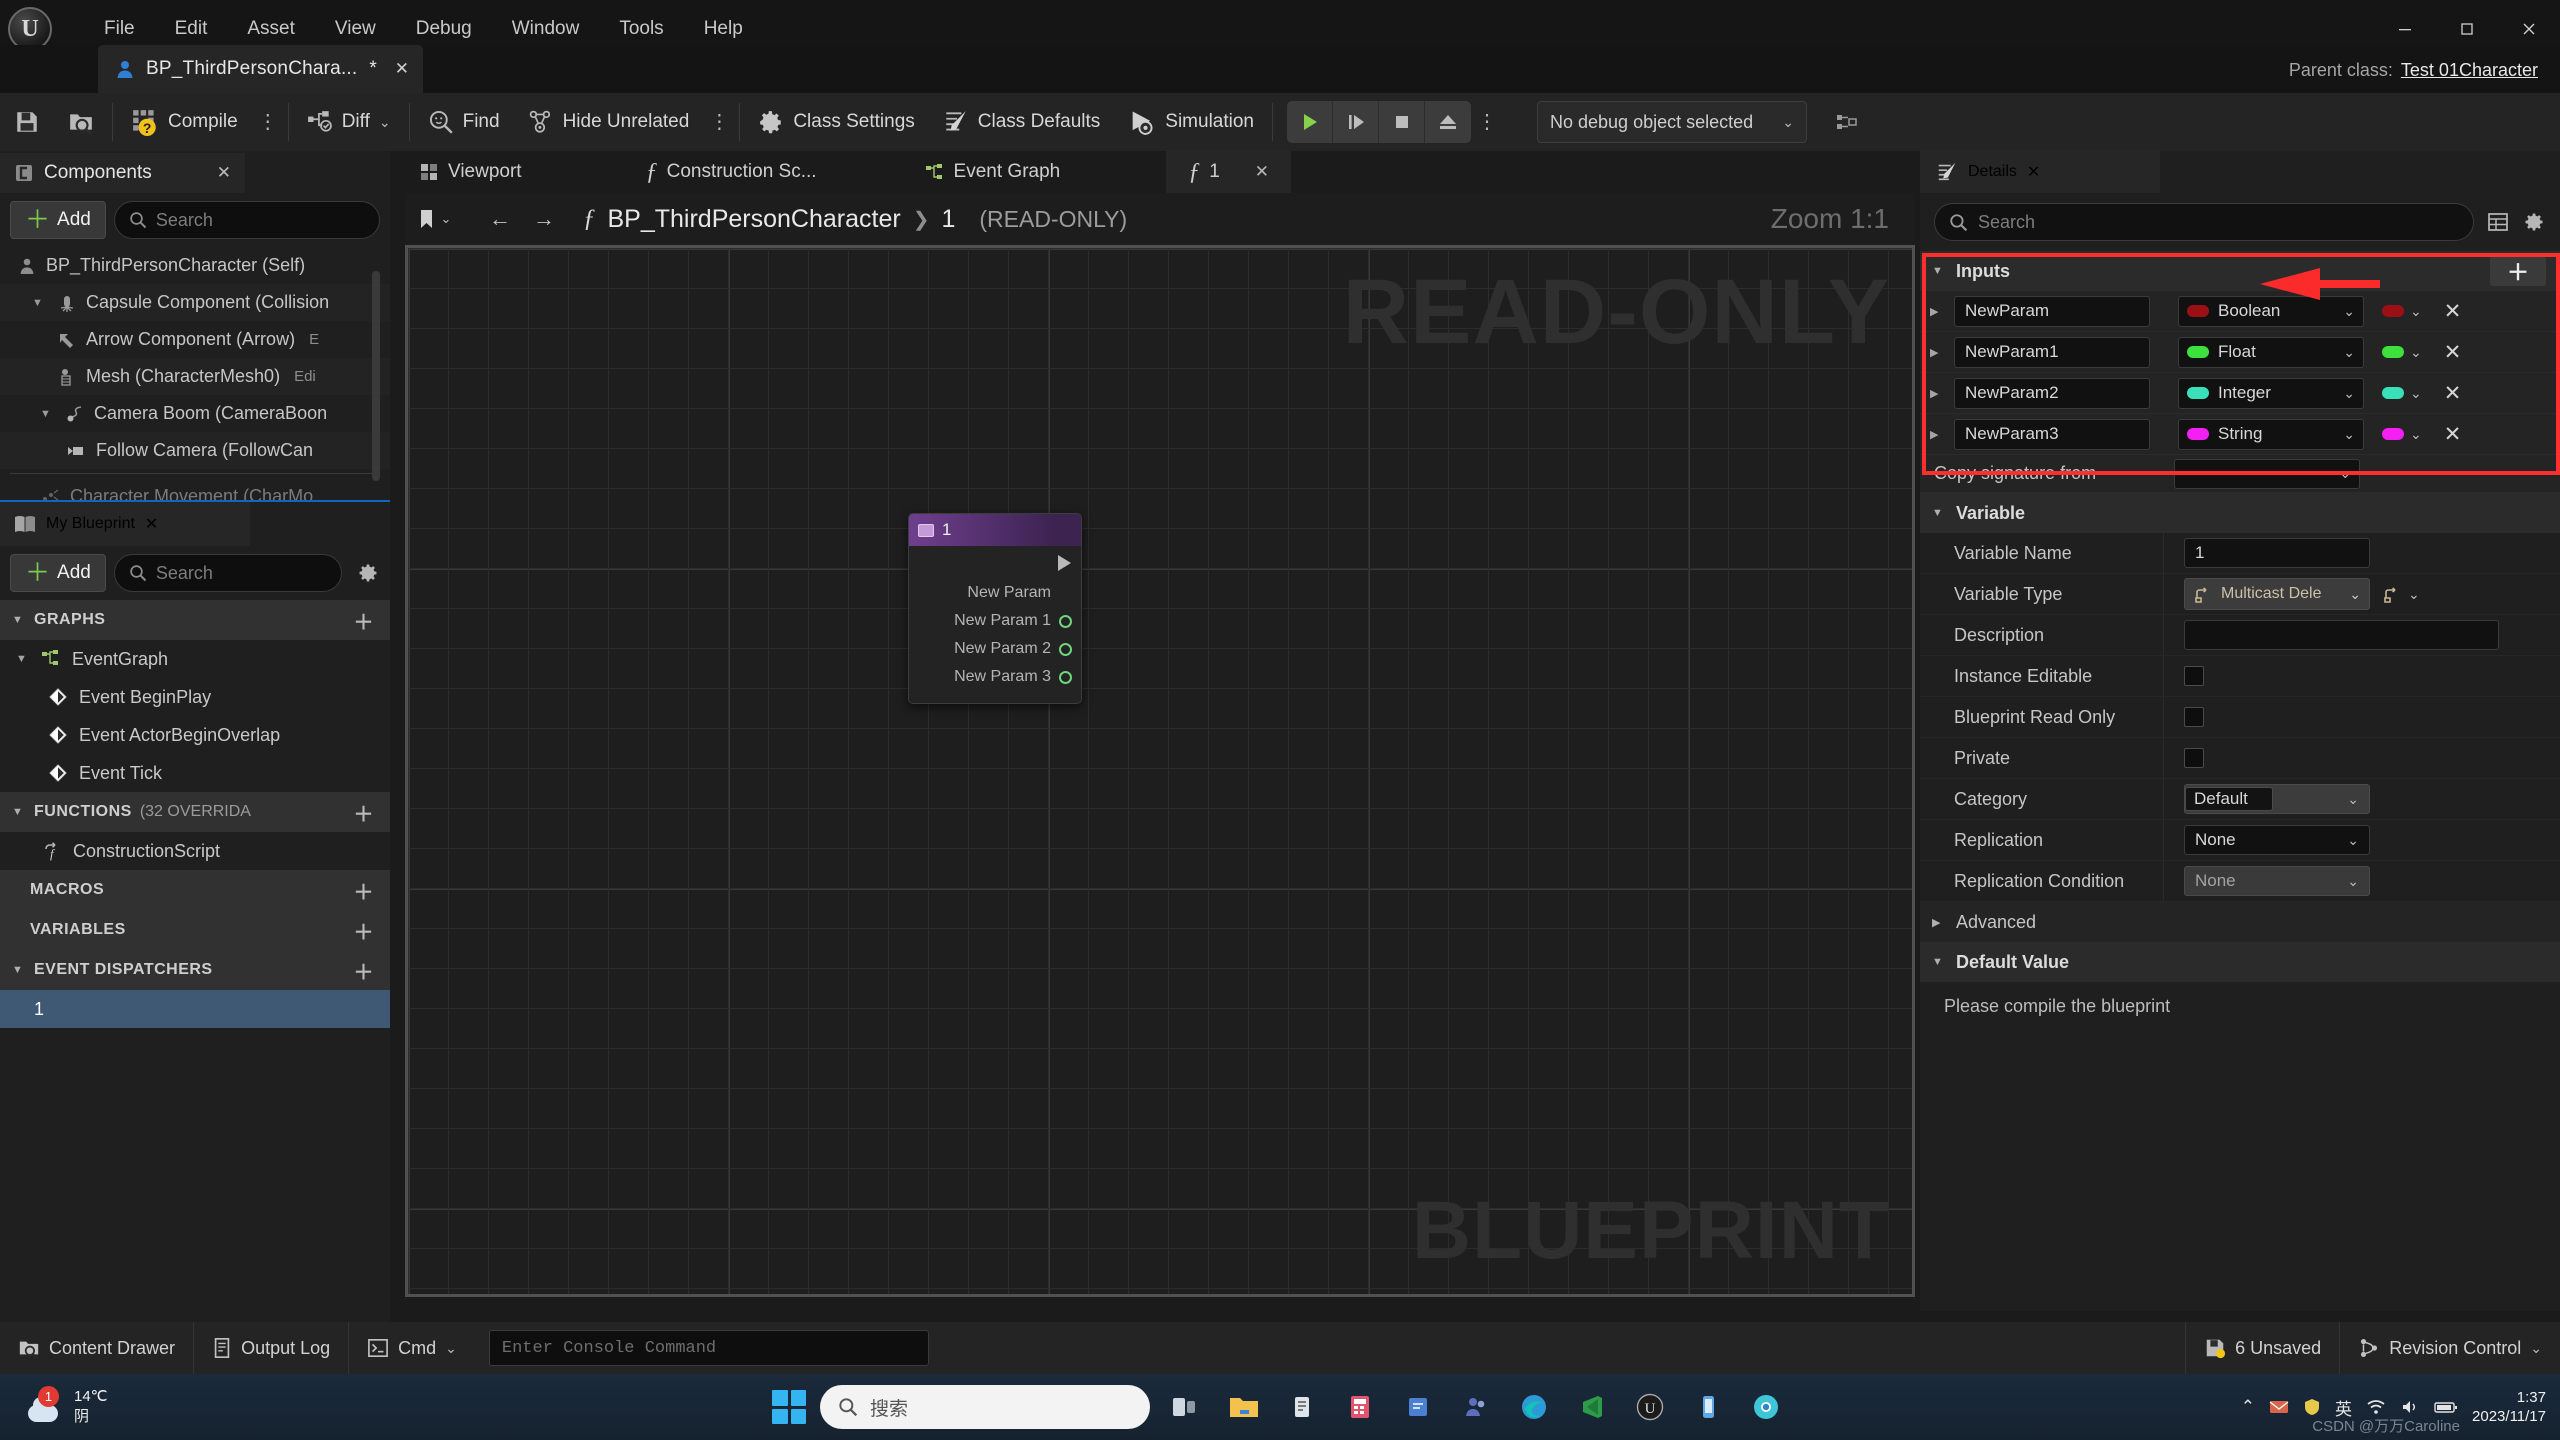 This screenshot has height=1440, width=2560. Describe the element at coordinates (1360, 1407) in the screenshot. I see `calculator-icon` at that location.